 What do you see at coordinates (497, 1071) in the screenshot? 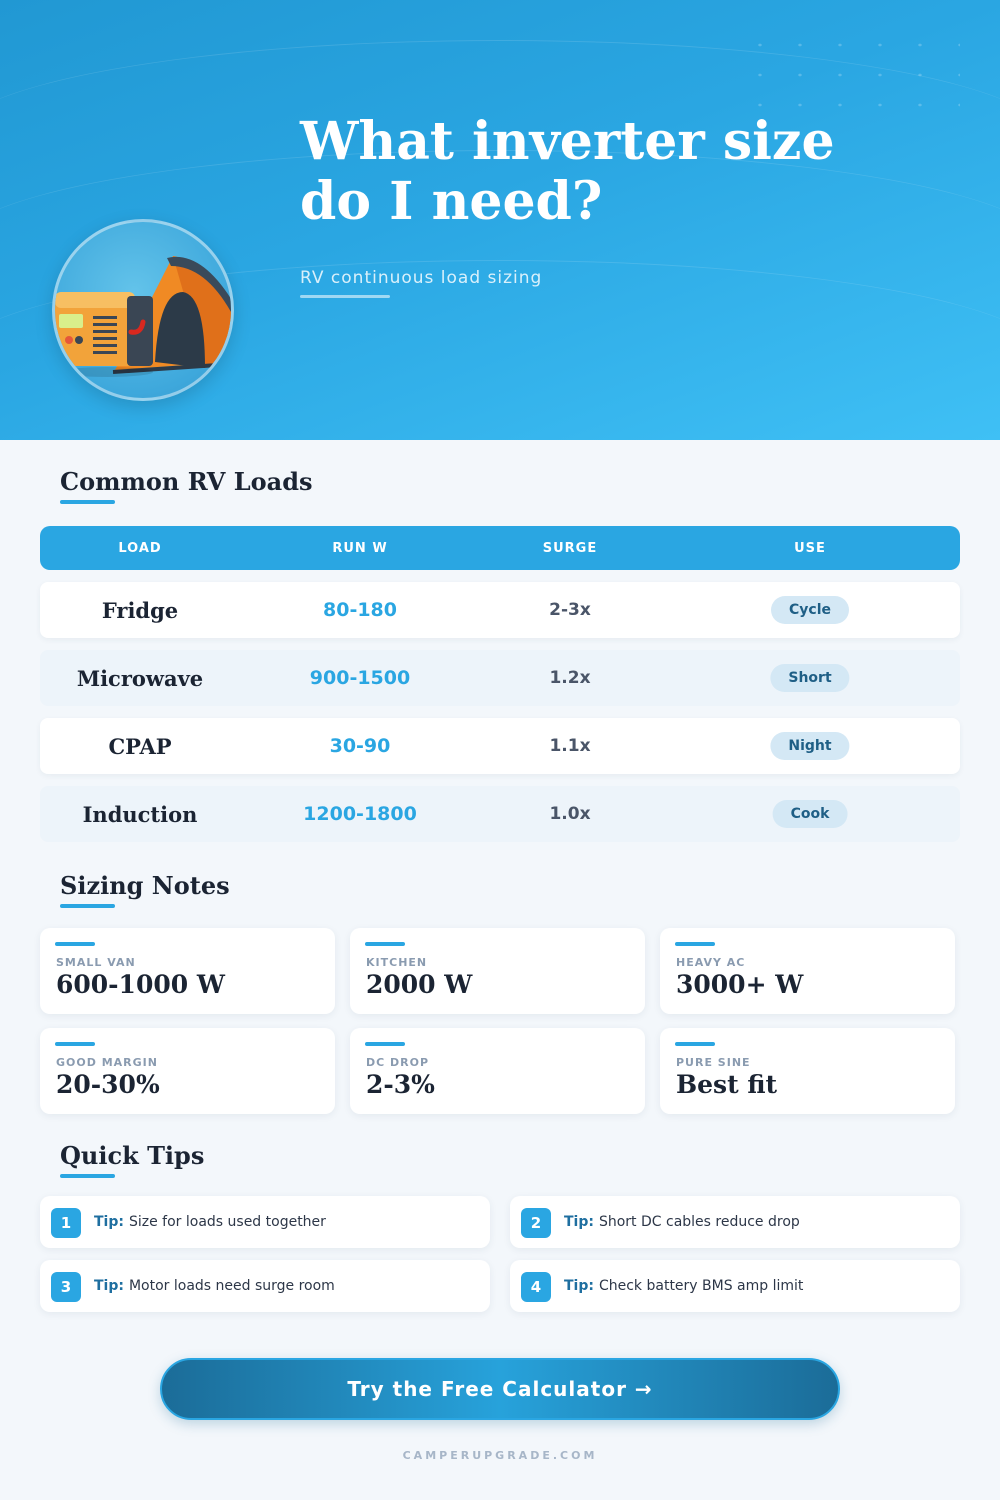
I see `note-card: DC DROP 2-3%` at bounding box center [497, 1071].